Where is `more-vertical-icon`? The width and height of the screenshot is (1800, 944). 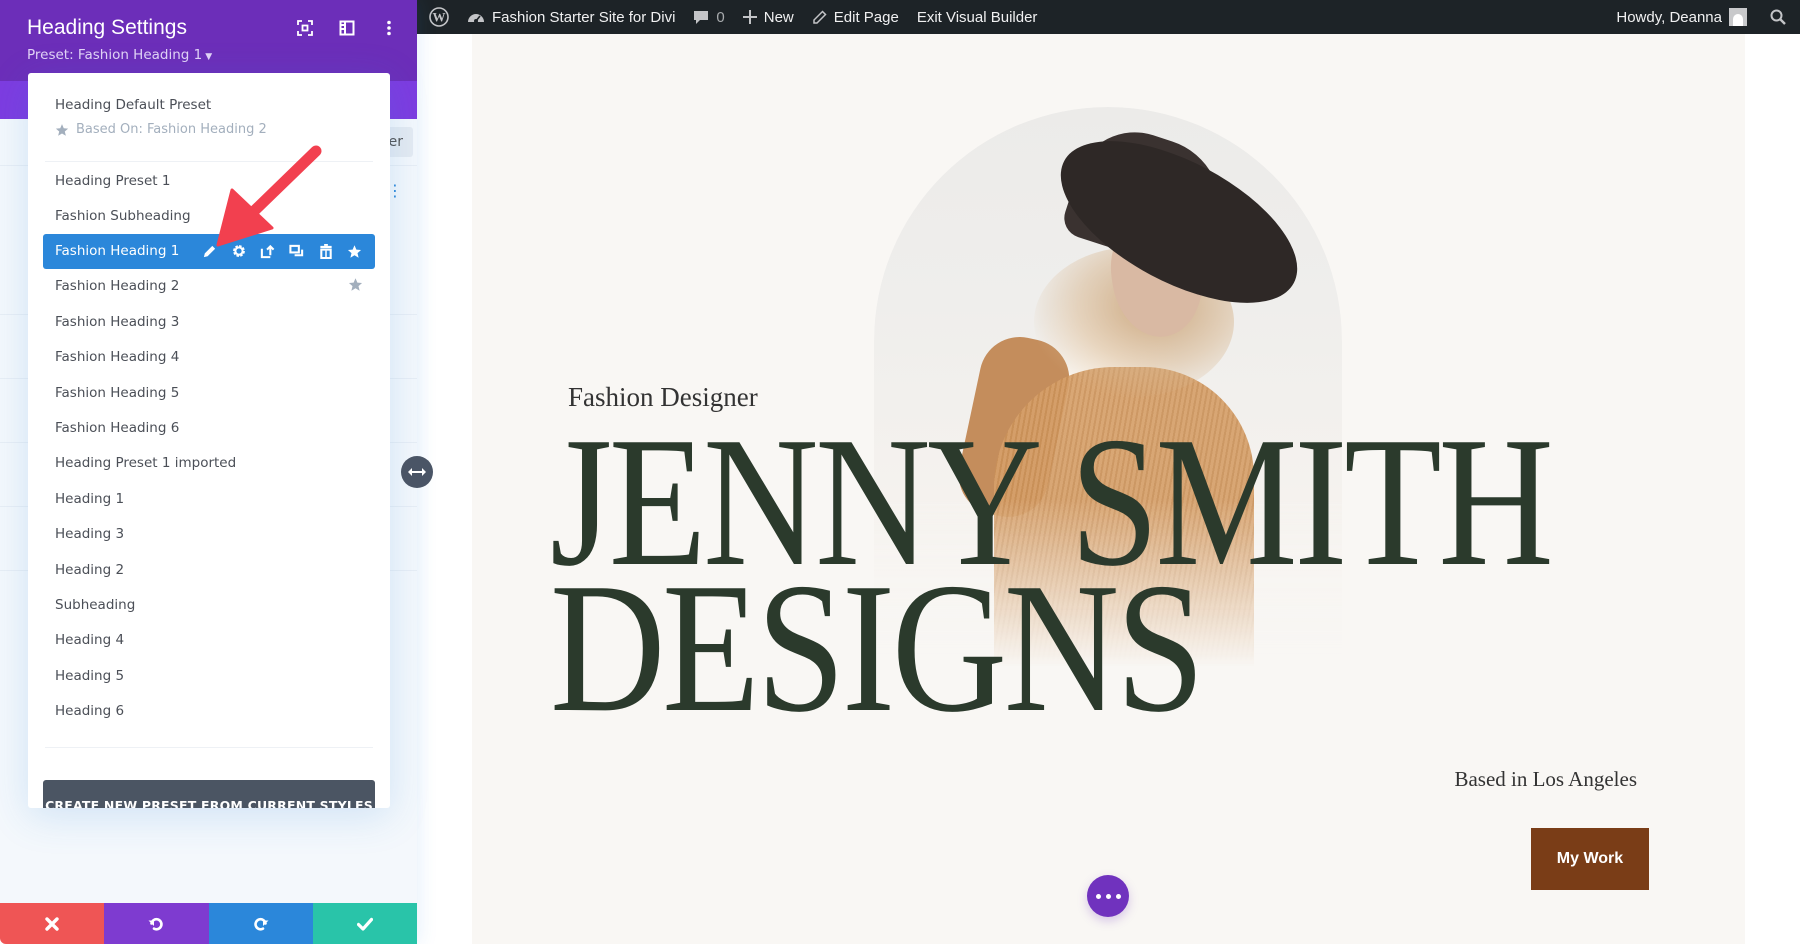
more-vertical-icon is located at coordinates (389, 28).